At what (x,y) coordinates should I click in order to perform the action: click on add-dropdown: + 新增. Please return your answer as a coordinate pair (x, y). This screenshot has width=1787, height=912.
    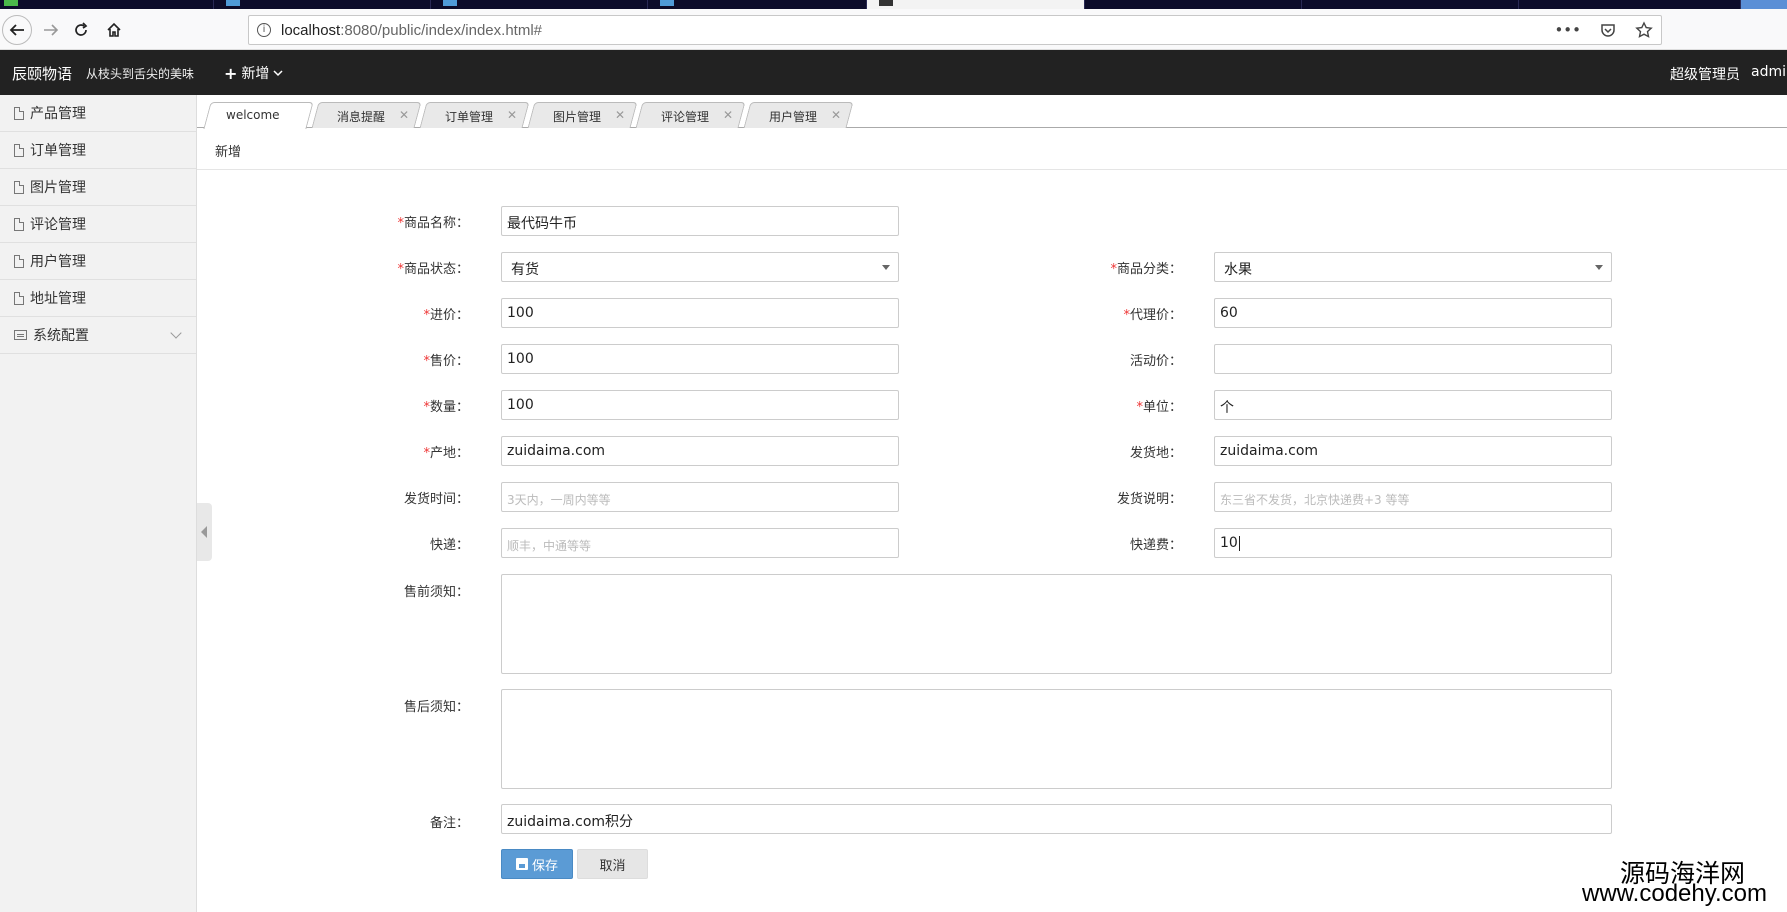
    Looking at the image, I should click on (253, 73).